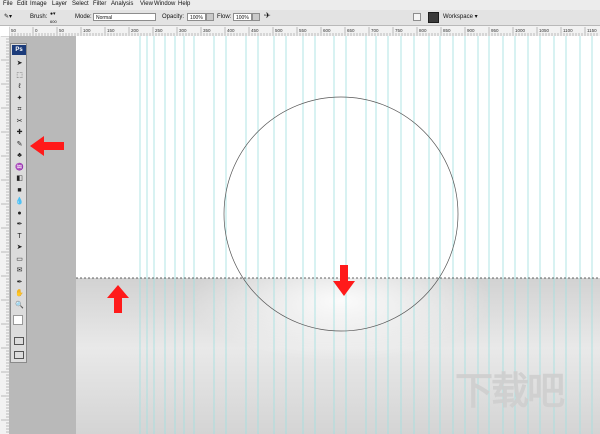 Image resolution: width=600 pixels, height=434 pixels. What do you see at coordinates (38, 4) in the screenshot?
I see `menu-image: Image` at bounding box center [38, 4].